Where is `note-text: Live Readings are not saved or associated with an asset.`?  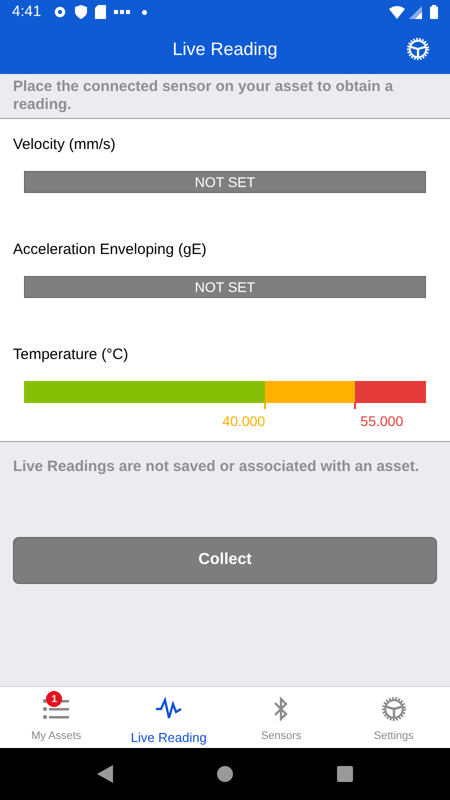 note-text: Live Readings are not saved or associated with an asset. is located at coordinates (216, 467).